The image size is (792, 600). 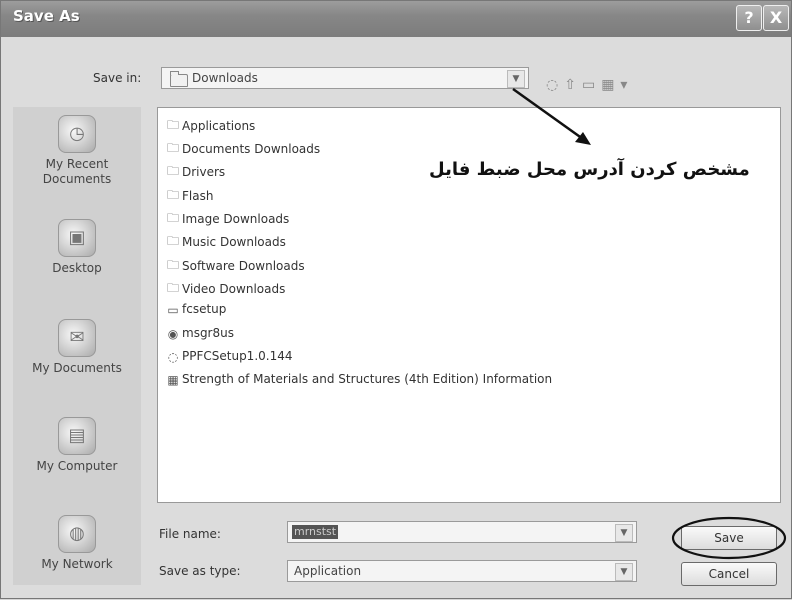 I want to click on place-label: My Documents, so click(x=77, y=368).